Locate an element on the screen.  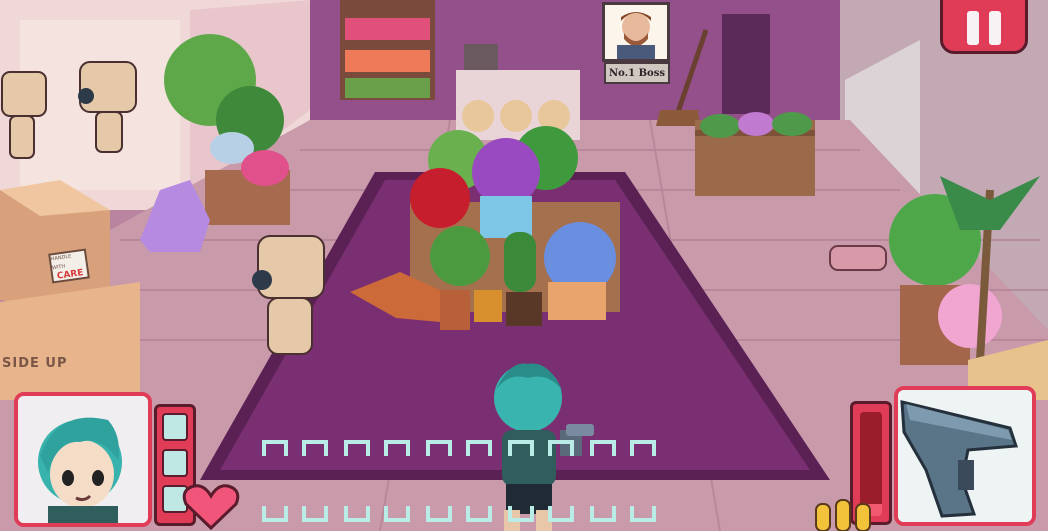
box-care-label: HANDLE WITH CARE is located at coordinates (69, 266).